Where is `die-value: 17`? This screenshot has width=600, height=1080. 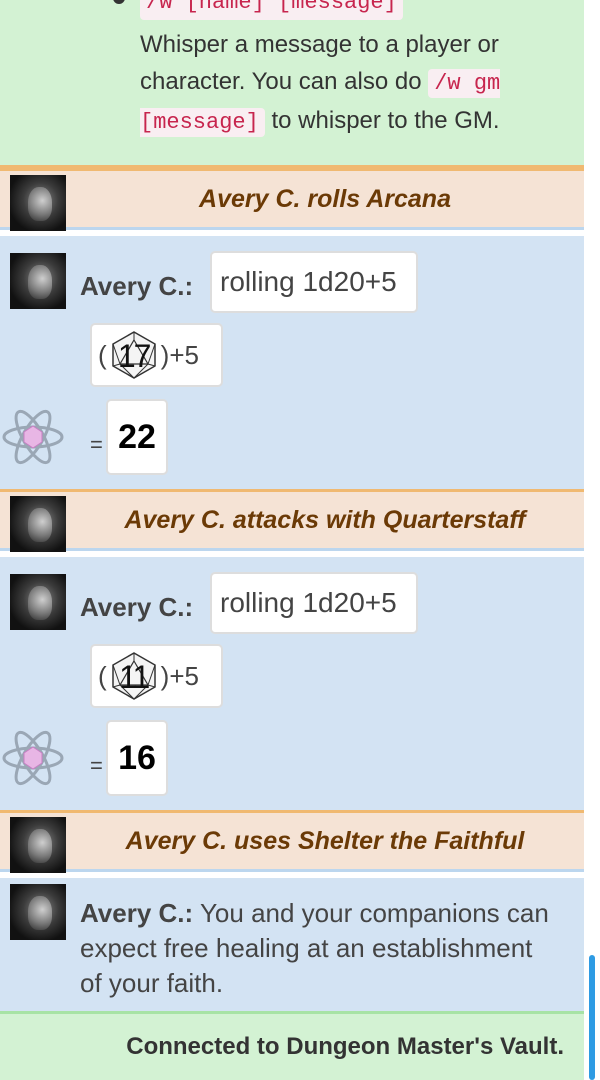 die-value: 17 is located at coordinates (134, 356).